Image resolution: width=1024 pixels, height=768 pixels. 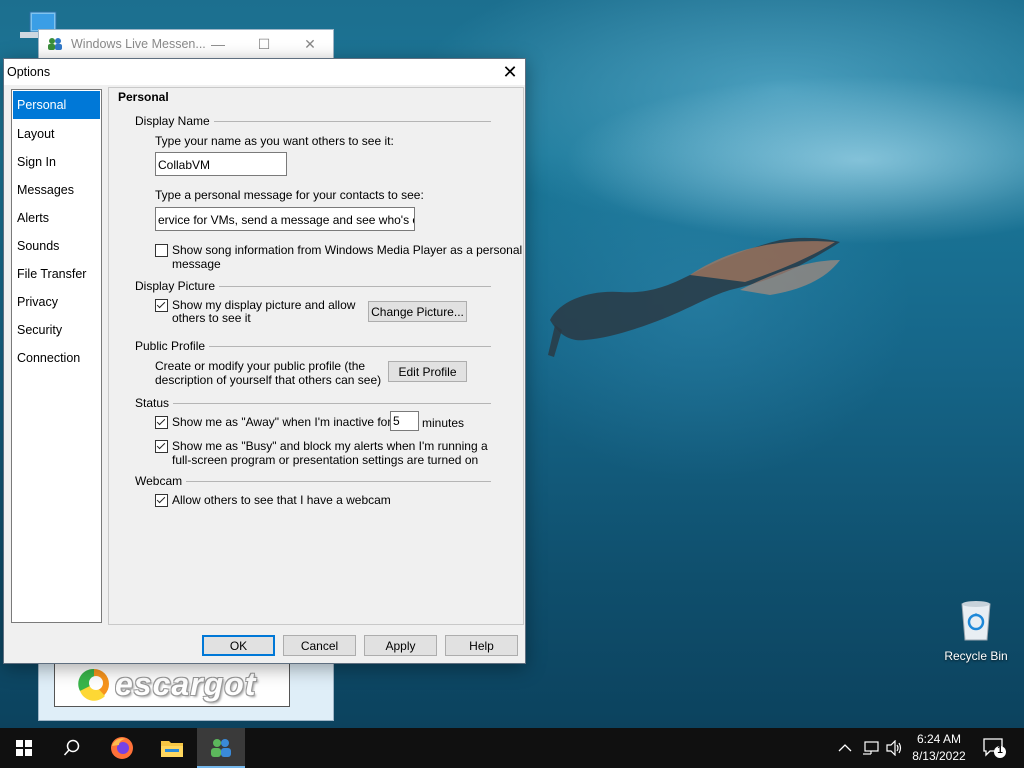 I want to click on section-display-name: Display Name, so click(x=313, y=121).